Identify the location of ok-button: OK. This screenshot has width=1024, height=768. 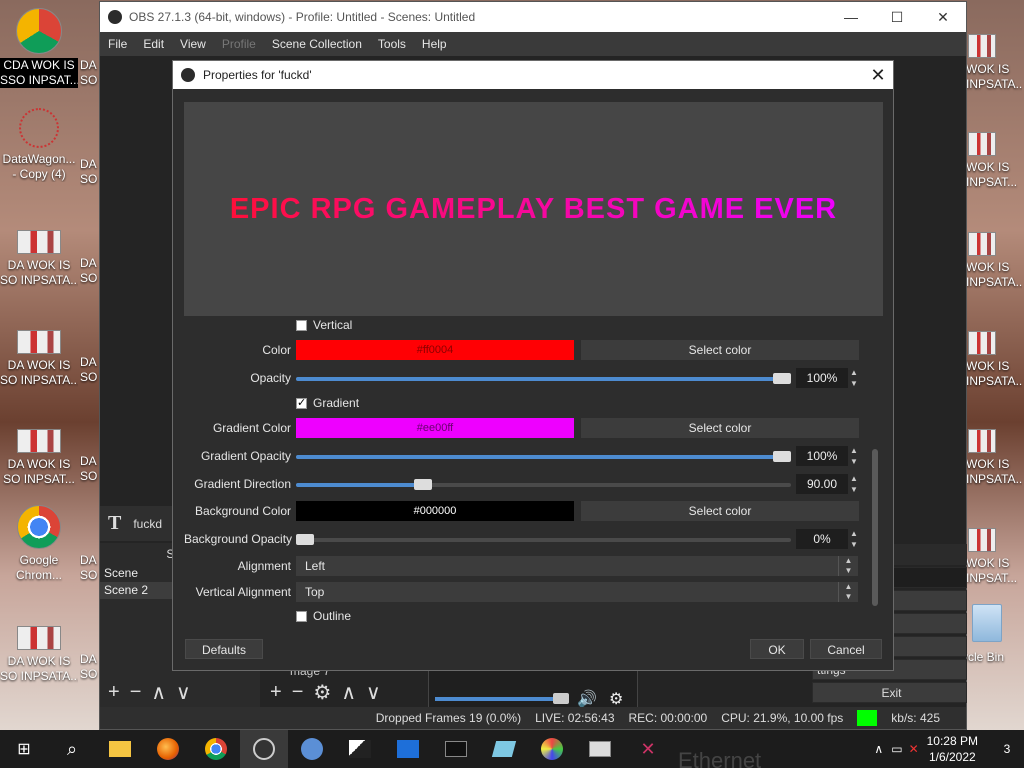
(777, 649).